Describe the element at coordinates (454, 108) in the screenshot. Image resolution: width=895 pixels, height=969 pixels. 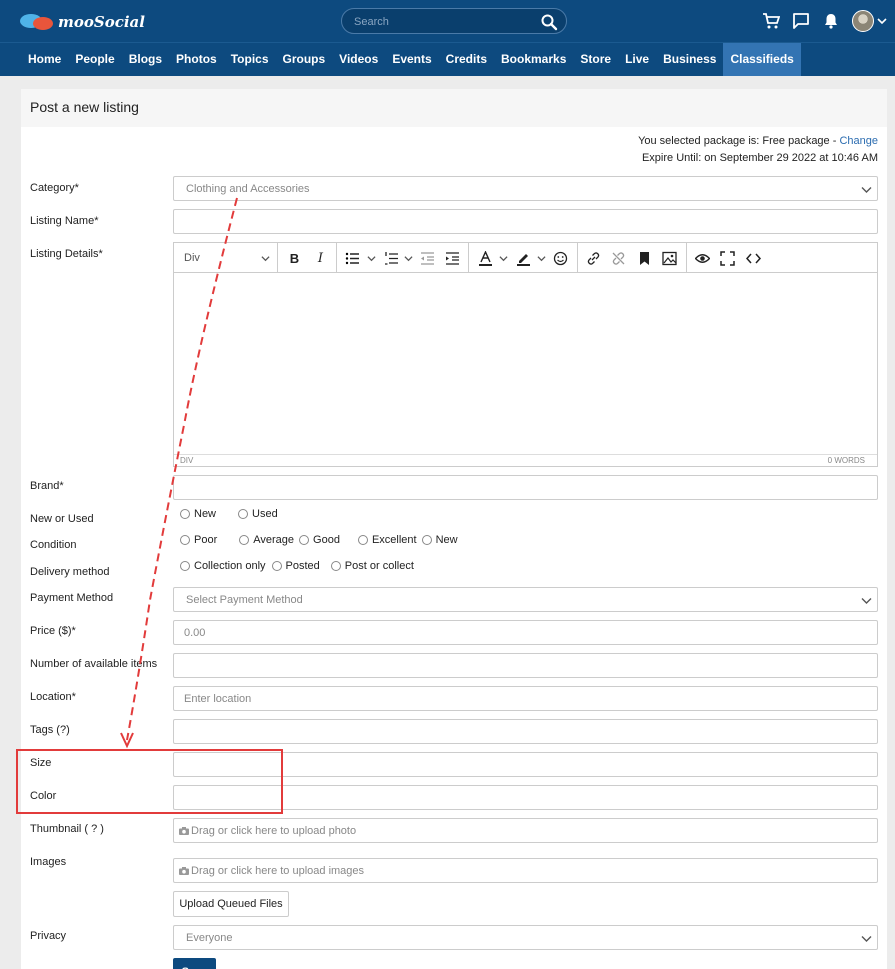
I see `card-header: Post a new listing` at that location.